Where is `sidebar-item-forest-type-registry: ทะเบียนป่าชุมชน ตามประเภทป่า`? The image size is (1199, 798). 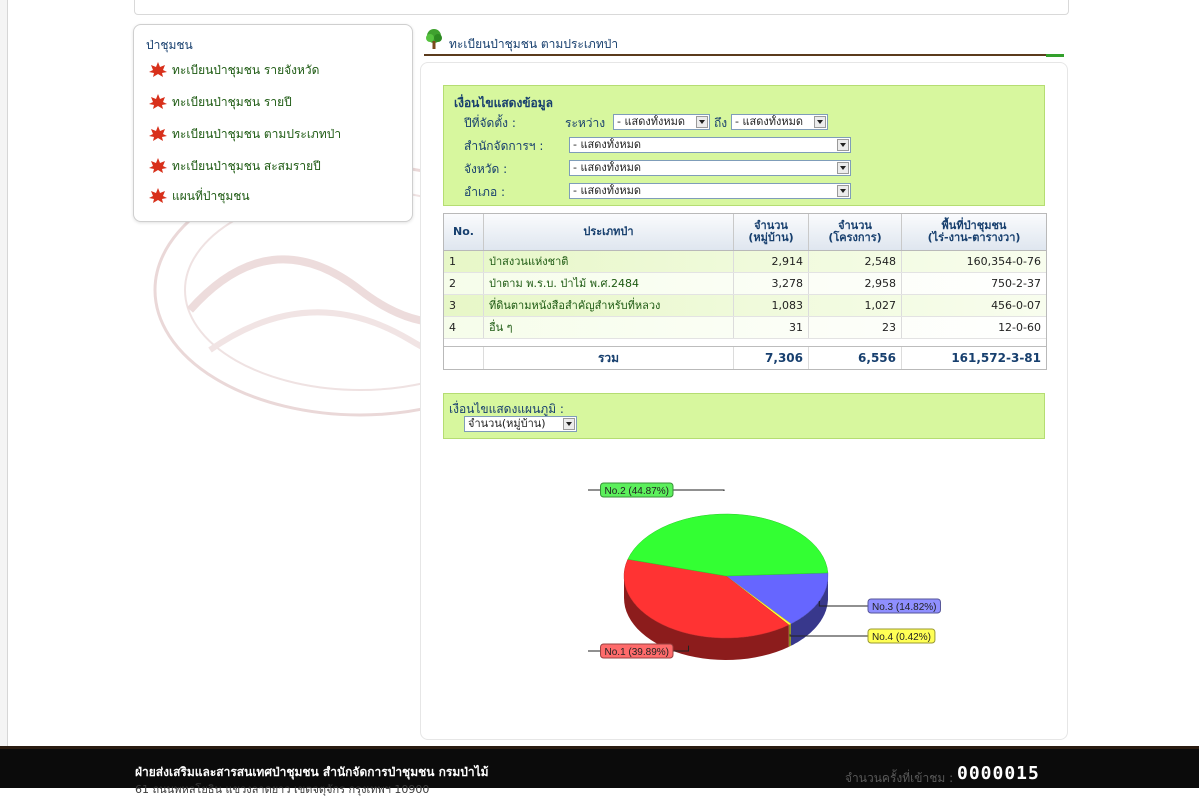 sidebar-item-forest-type-registry: ทะเบียนป่าชุมชน ตามประเภทป่า is located at coordinates (244, 134).